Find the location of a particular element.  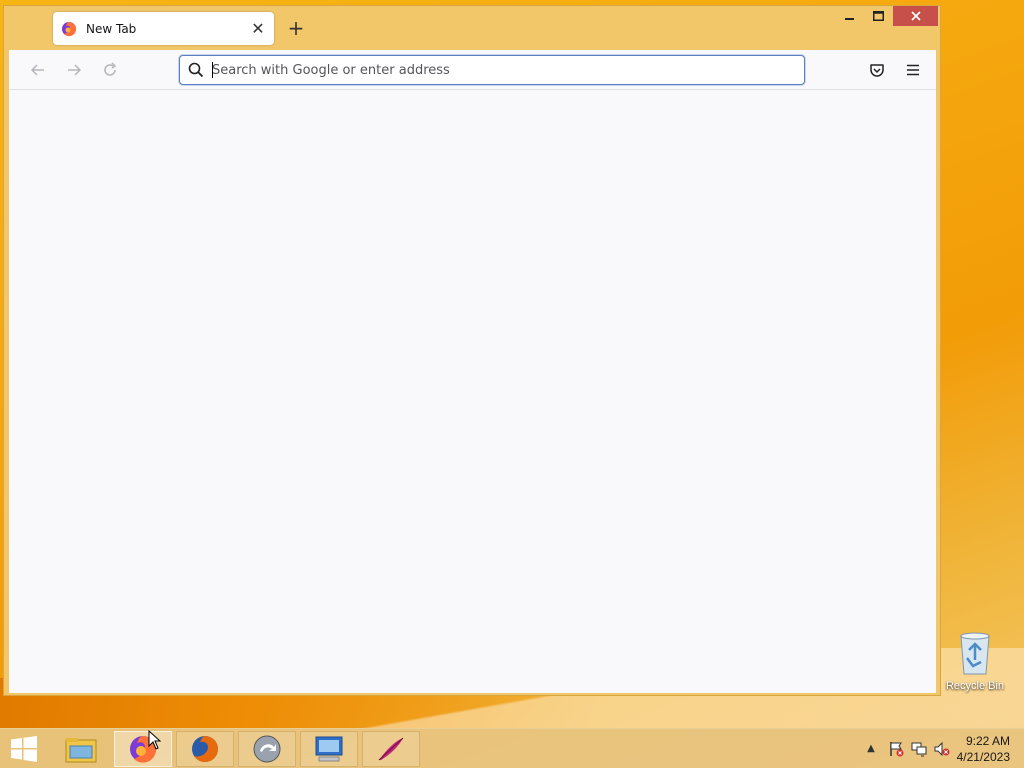

close-window-button is located at coordinates (915, 16).